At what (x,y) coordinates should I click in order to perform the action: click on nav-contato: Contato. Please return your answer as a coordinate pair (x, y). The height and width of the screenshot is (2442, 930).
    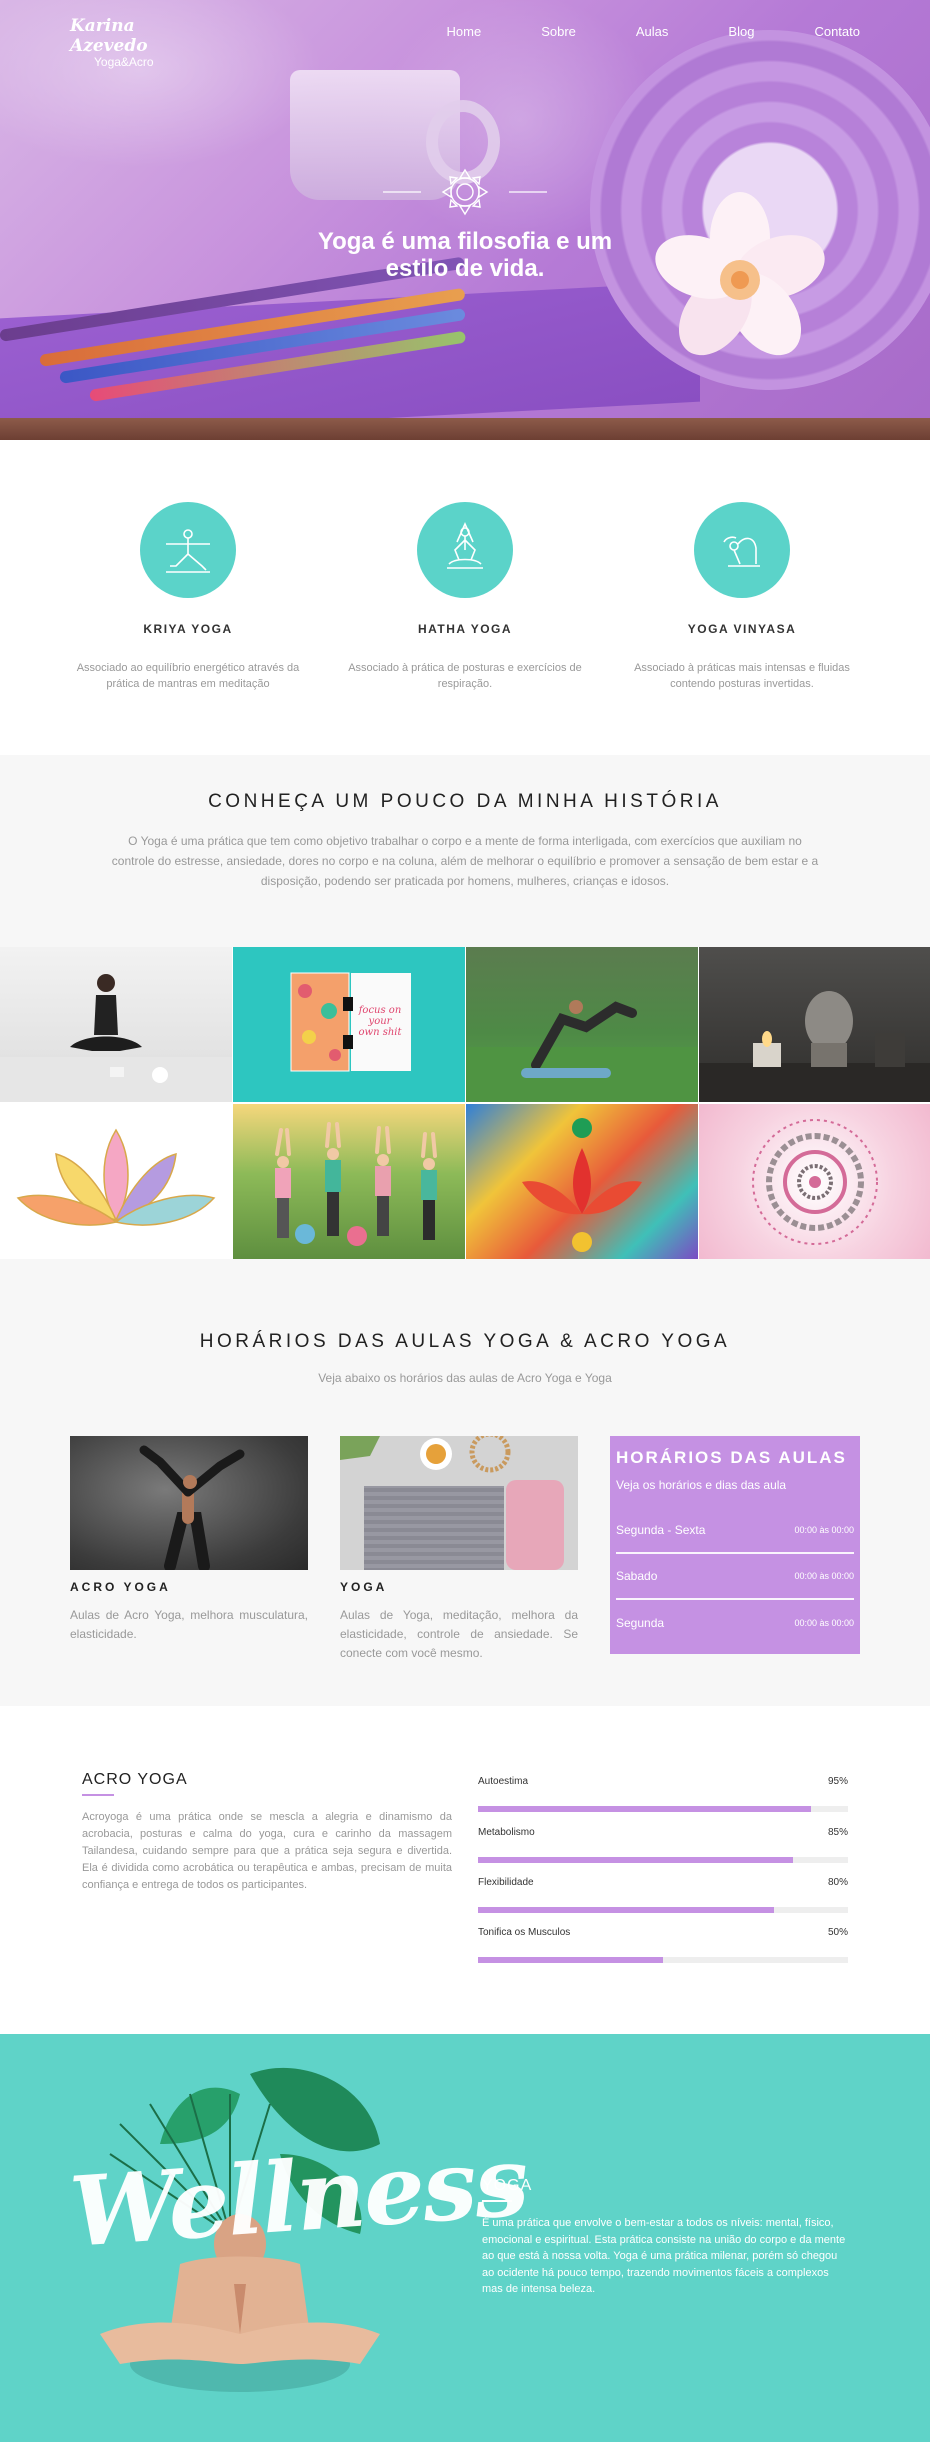
    Looking at the image, I should click on (837, 31).